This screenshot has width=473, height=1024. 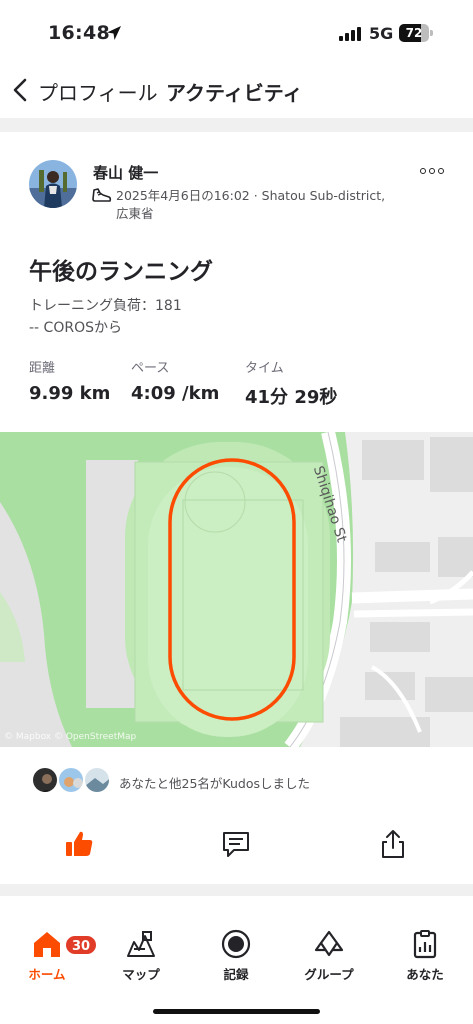 I want to click on kudos-avatar-stack, so click(x=71, y=781).